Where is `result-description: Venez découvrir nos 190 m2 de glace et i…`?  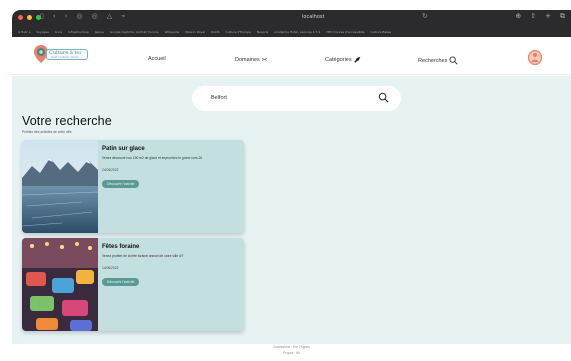 result-description: Venez découvrir nos 190 m2 de glace et i… is located at coordinates (152, 158).